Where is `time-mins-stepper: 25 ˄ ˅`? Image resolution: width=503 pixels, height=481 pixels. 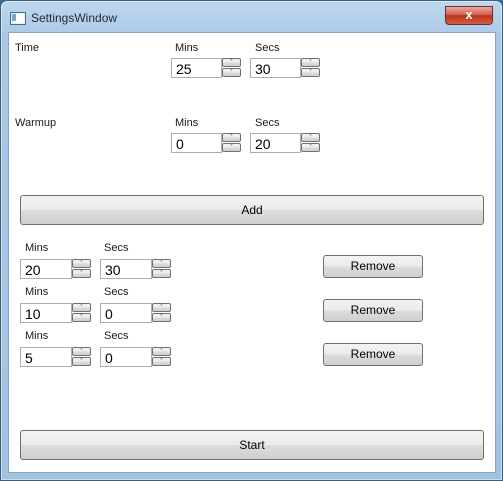 time-mins-stepper: 25 ˄ ˅ is located at coordinates (206, 68).